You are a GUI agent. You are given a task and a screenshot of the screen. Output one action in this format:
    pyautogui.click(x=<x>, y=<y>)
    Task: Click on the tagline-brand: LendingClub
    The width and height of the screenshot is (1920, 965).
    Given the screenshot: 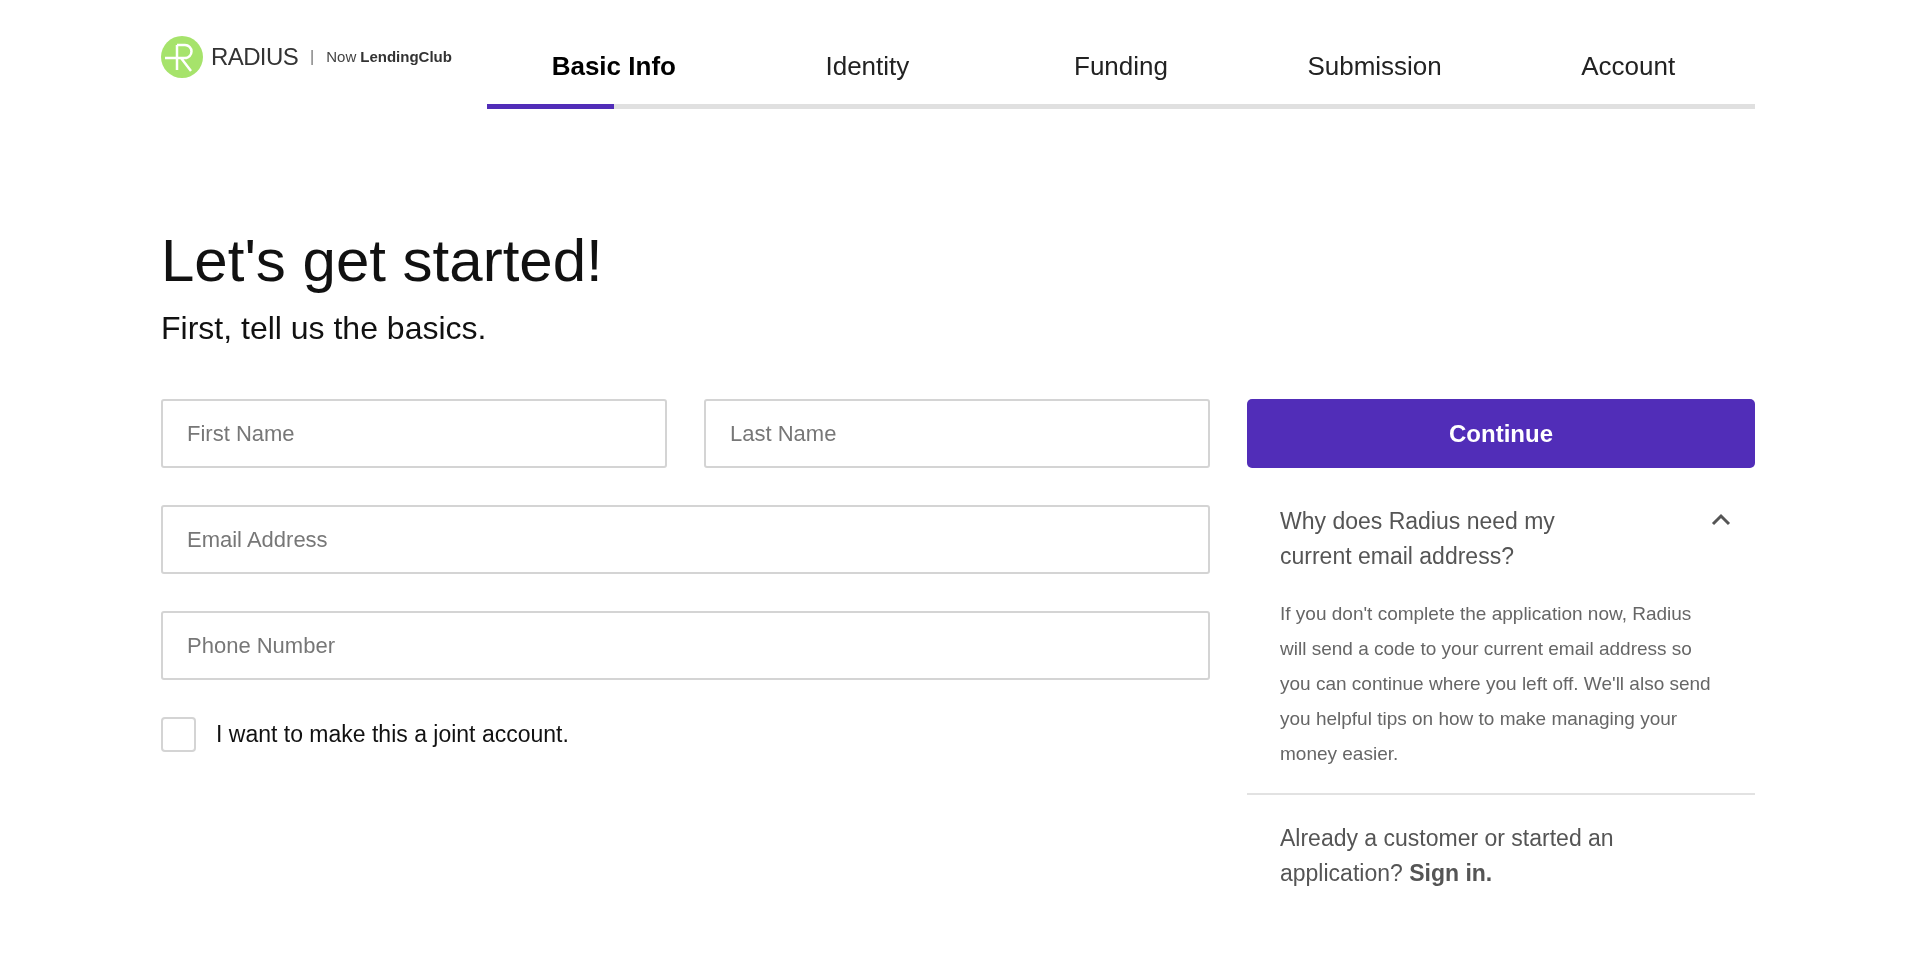 What is the action you would take?
    pyautogui.click(x=406, y=56)
    